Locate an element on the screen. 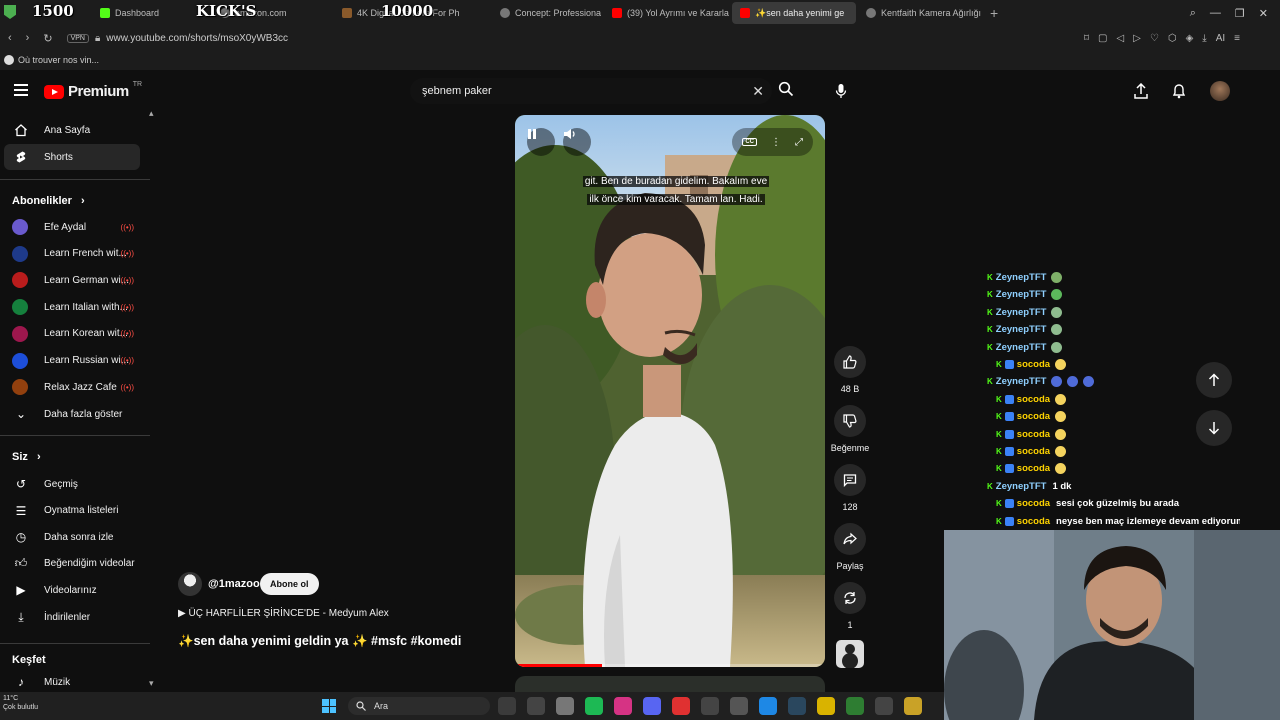 The width and height of the screenshot is (1280, 720). zoom-icon: ⌕ is located at coordinates (1193, 13).